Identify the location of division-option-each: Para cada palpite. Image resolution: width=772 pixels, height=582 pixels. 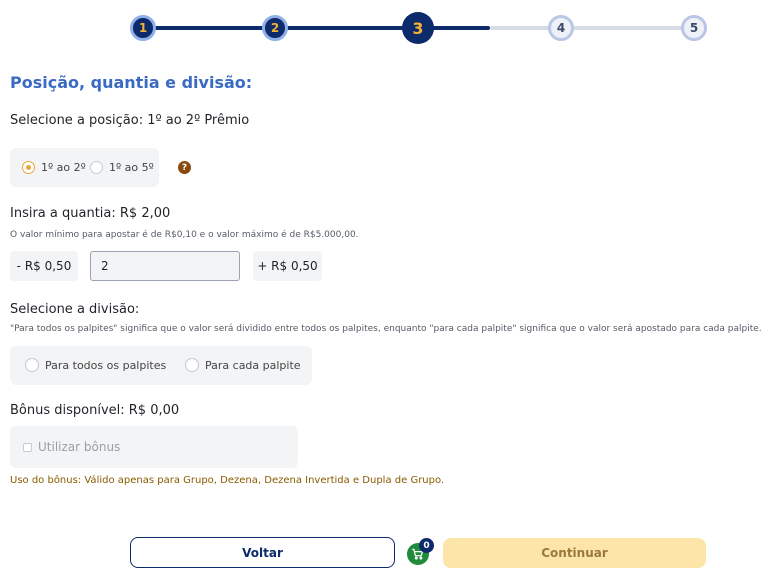
(243, 365).